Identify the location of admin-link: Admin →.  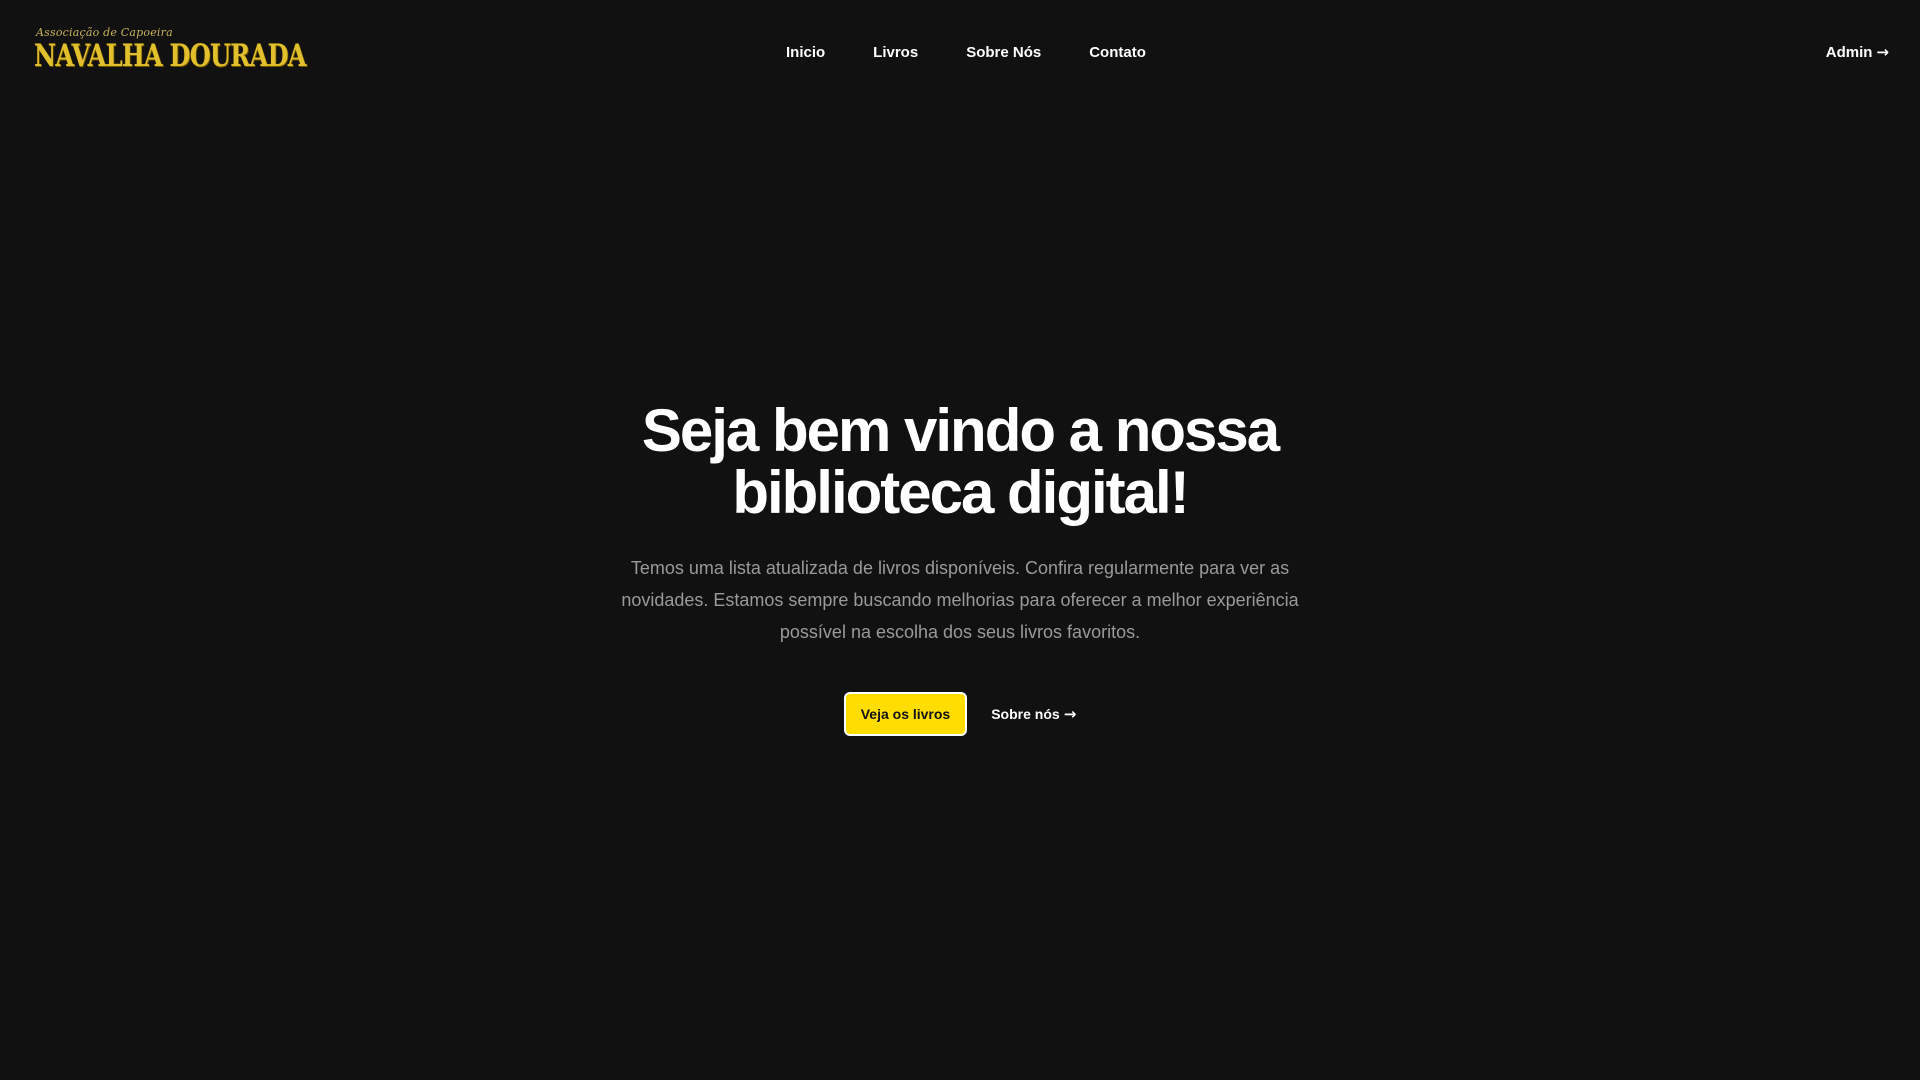
(1857, 52).